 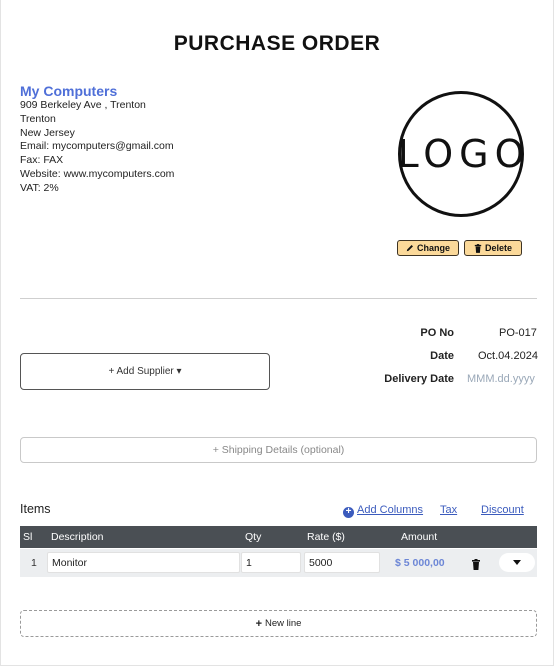 I want to click on new-line-button: + New line, so click(x=278, y=623).